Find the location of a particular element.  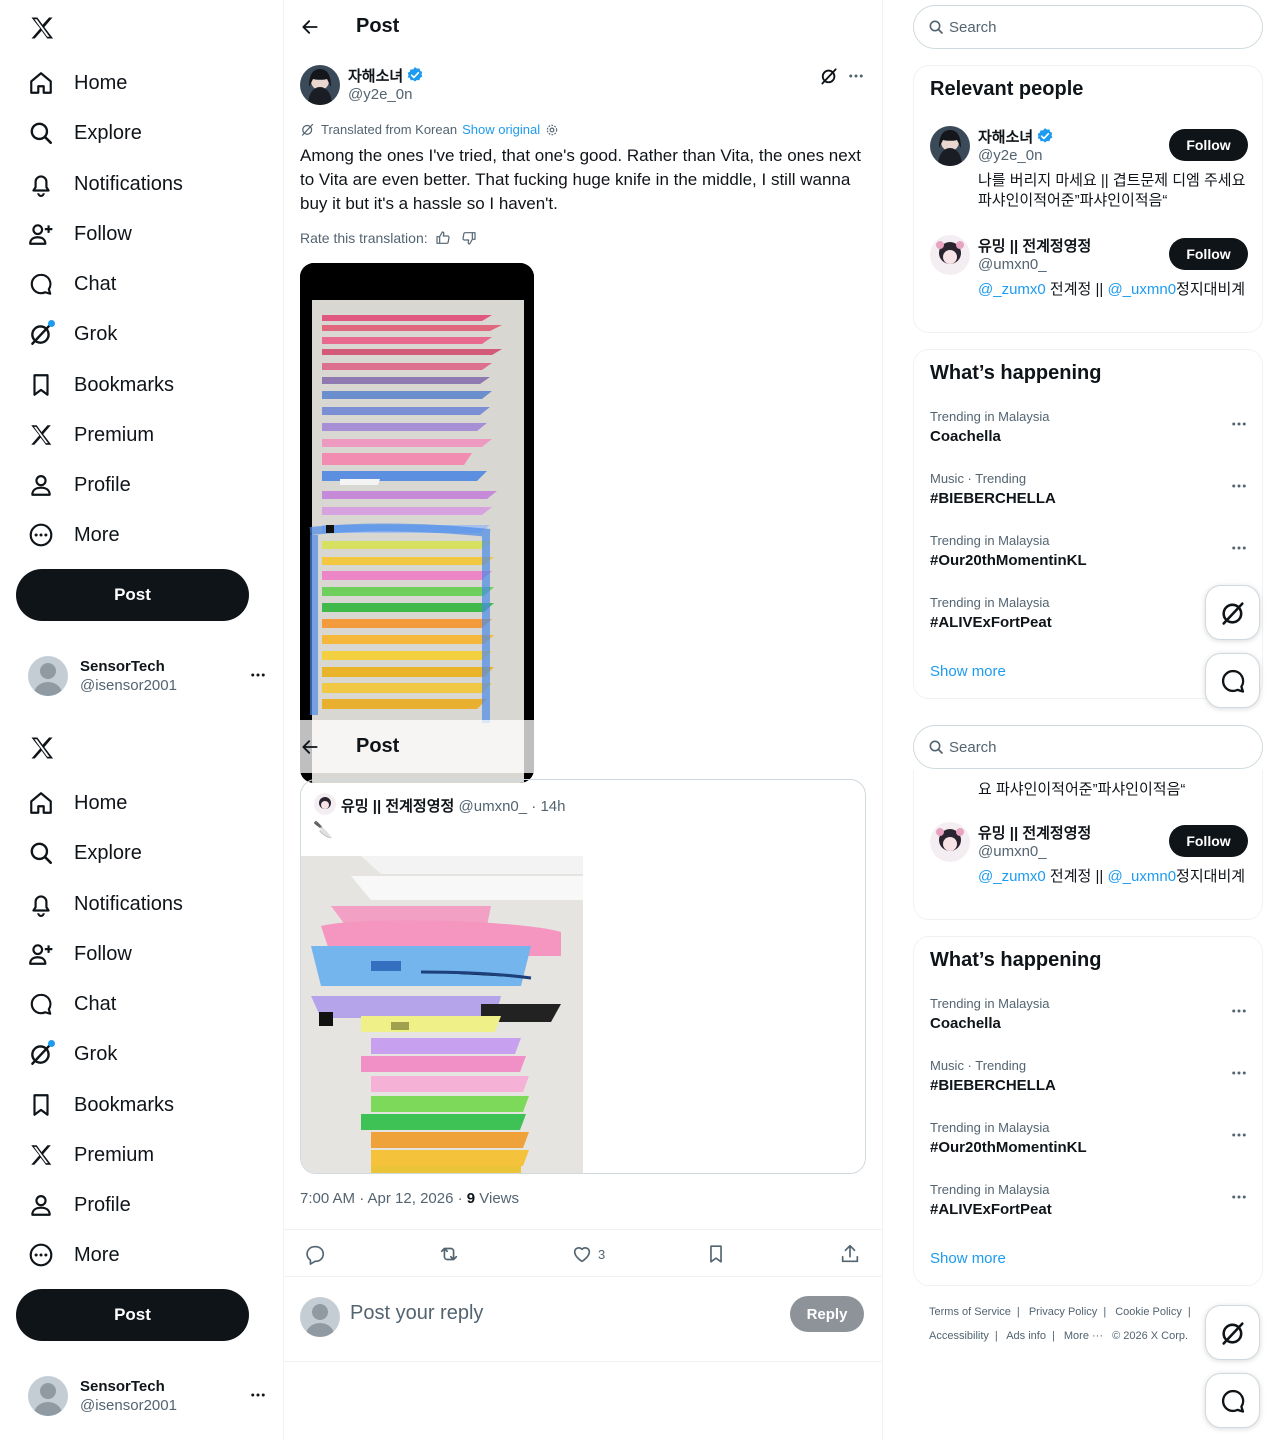

show-original-link: Show original is located at coordinates (501, 129).